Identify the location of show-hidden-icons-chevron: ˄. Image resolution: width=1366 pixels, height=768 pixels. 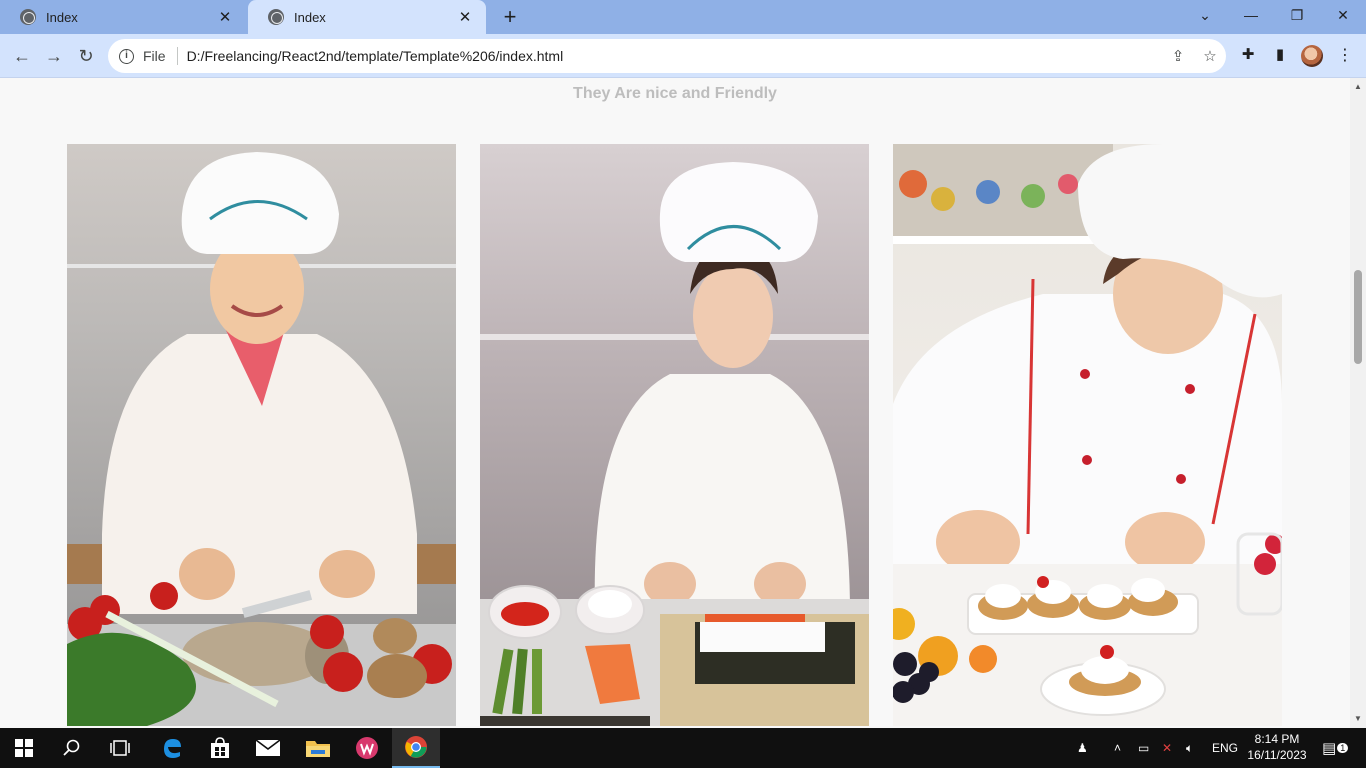
(1122, 748).